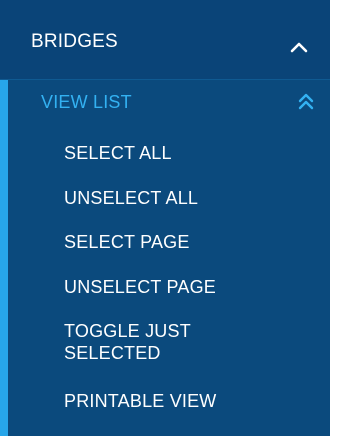 Image resolution: width=344 pixels, height=436 pixels. I want to click on view-list-header: VIEW LIST, so click(165, 102).